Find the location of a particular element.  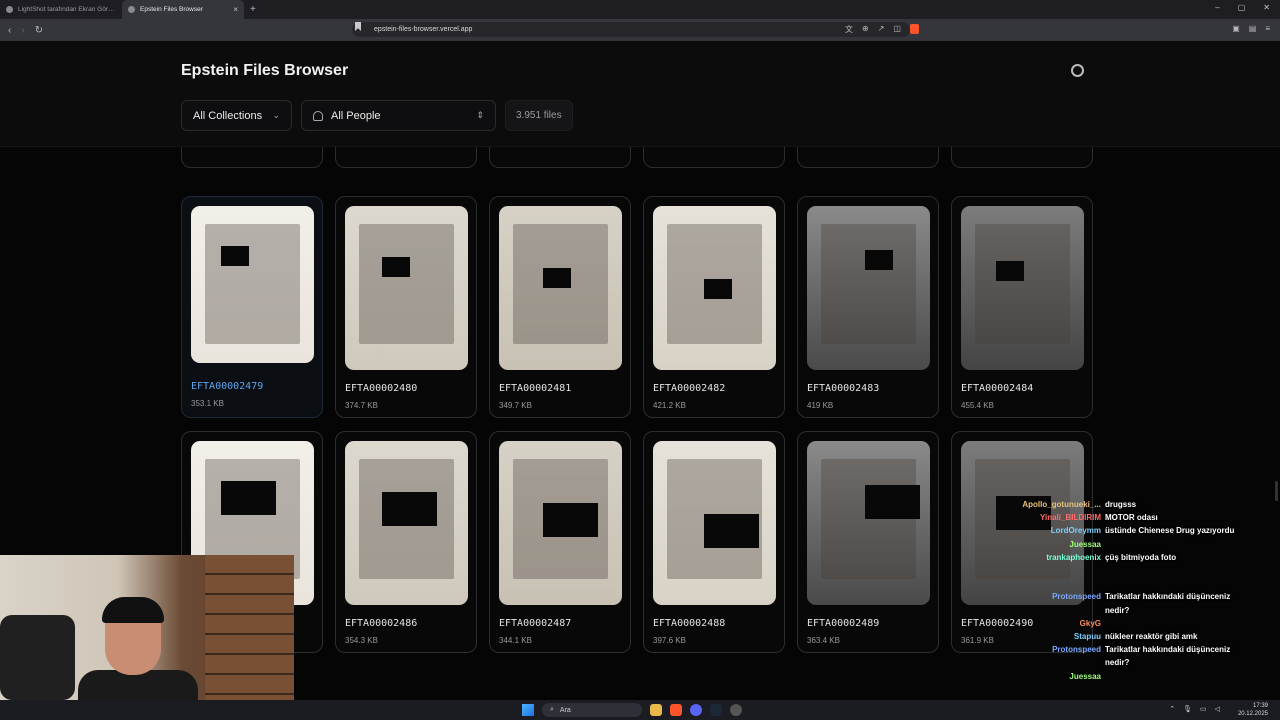

browser-tab: LightShot tarafından Ekran Görüntüsü is located at coordinates (61, 9).